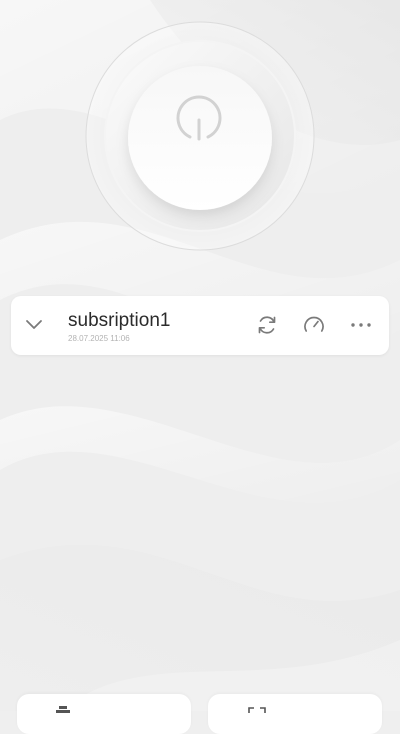 This screenshot has height=734, width=400. I want to click on power-icon, so click(199, 118).